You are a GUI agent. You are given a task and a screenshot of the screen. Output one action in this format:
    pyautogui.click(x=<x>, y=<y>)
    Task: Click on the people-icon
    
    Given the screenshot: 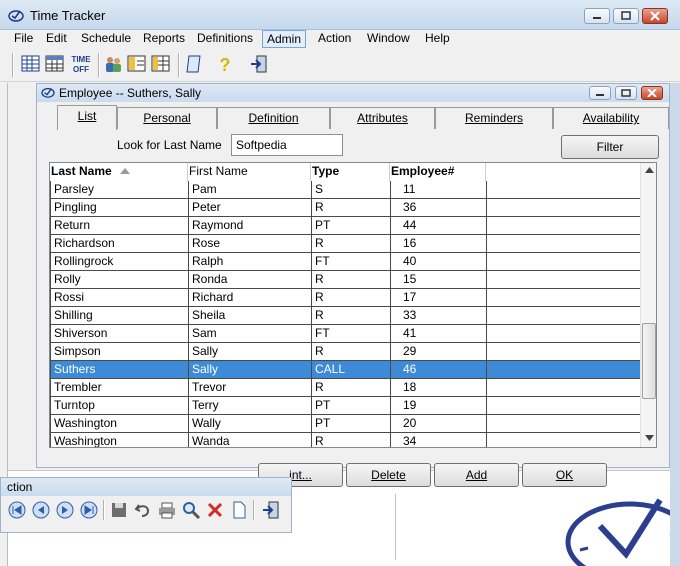 What is the action you would take?
    pyautogui.click(x=113, y=64)
    